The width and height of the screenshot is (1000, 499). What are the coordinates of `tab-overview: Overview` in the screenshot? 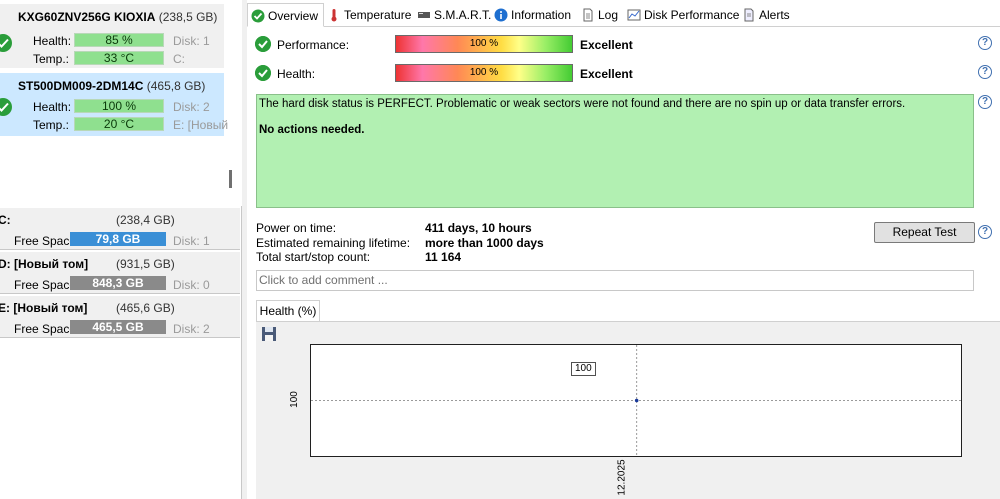 It's located at (286, 15).